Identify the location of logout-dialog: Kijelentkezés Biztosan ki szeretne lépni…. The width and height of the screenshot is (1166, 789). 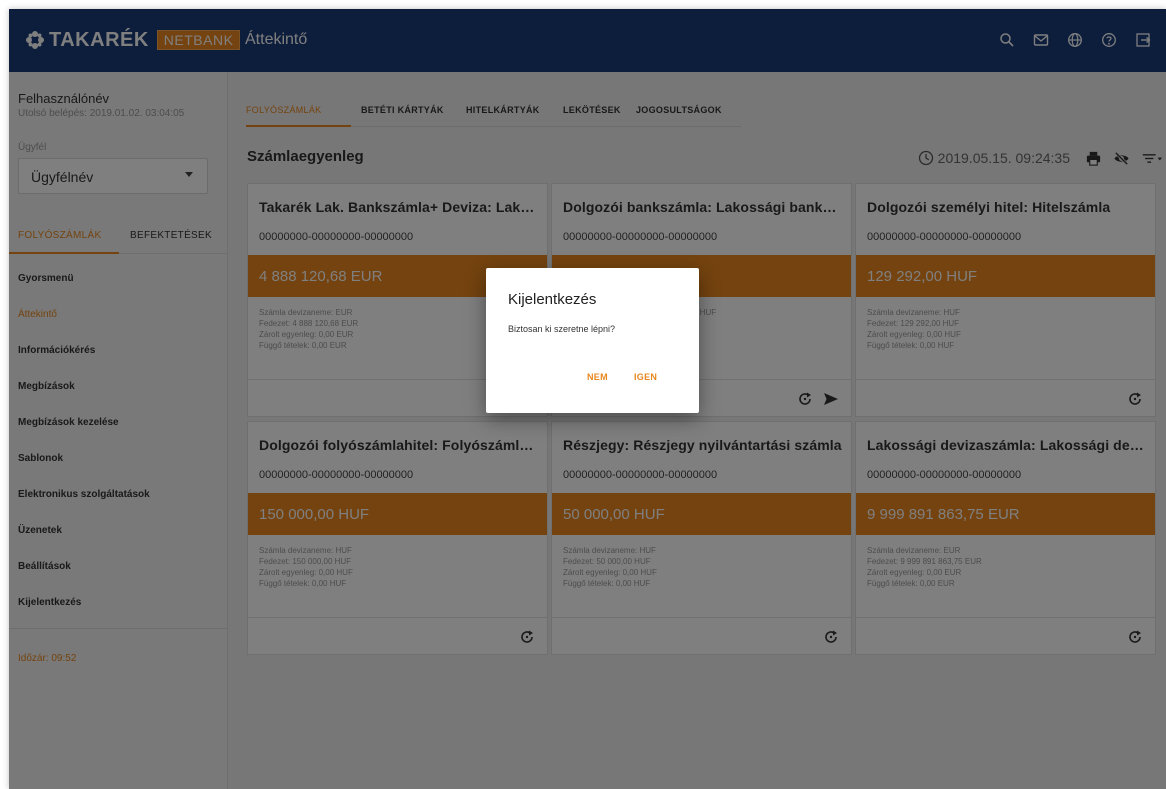
(592, 340).